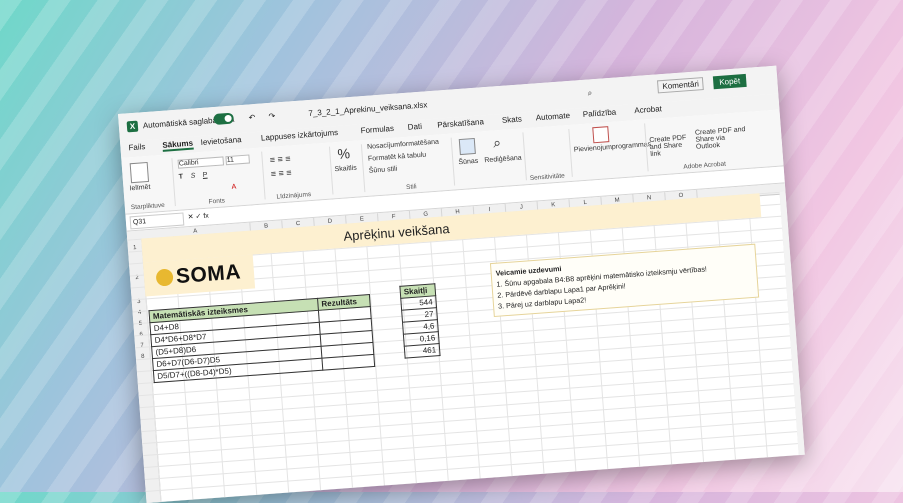  What do you see at coordinates (201, 162) in the screenshot?
I see `font-name-select: Calibri` at bounding box center [201, 162].